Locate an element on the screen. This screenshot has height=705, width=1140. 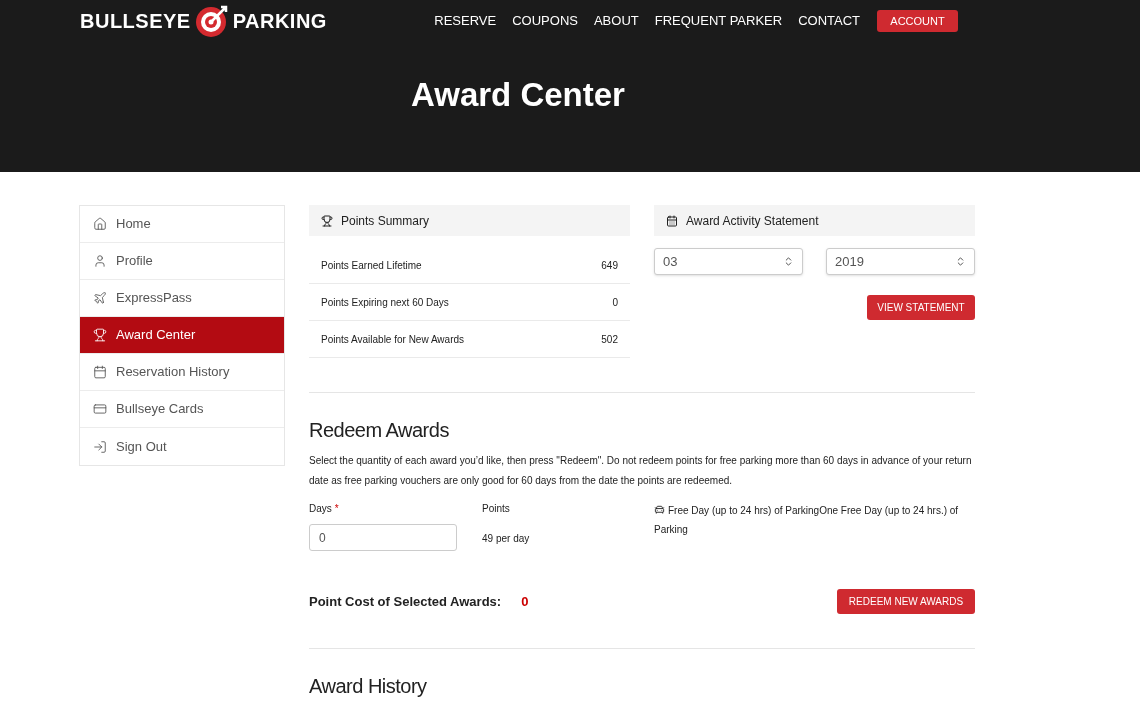
required-mark: * is located at coordinates (336, 509).